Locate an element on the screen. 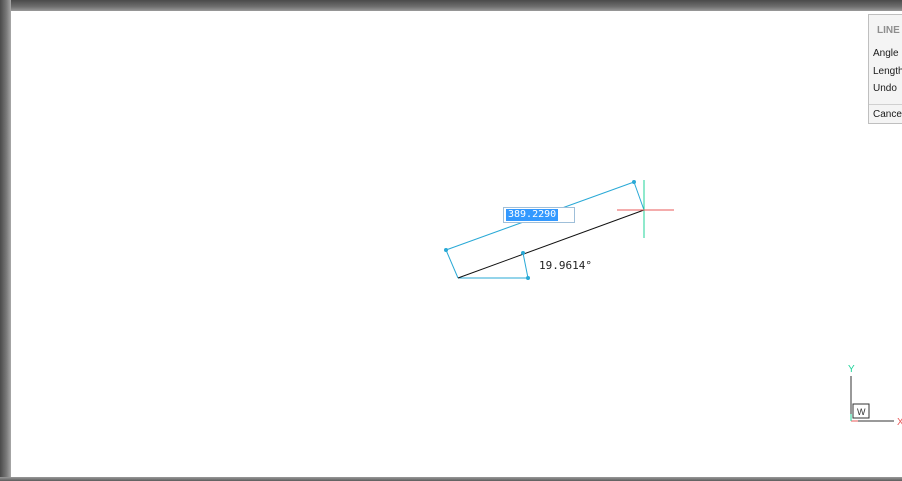 The height and width of the screenshot is (481, 902). menu-title: LINE is located at coordinates (888, 30).